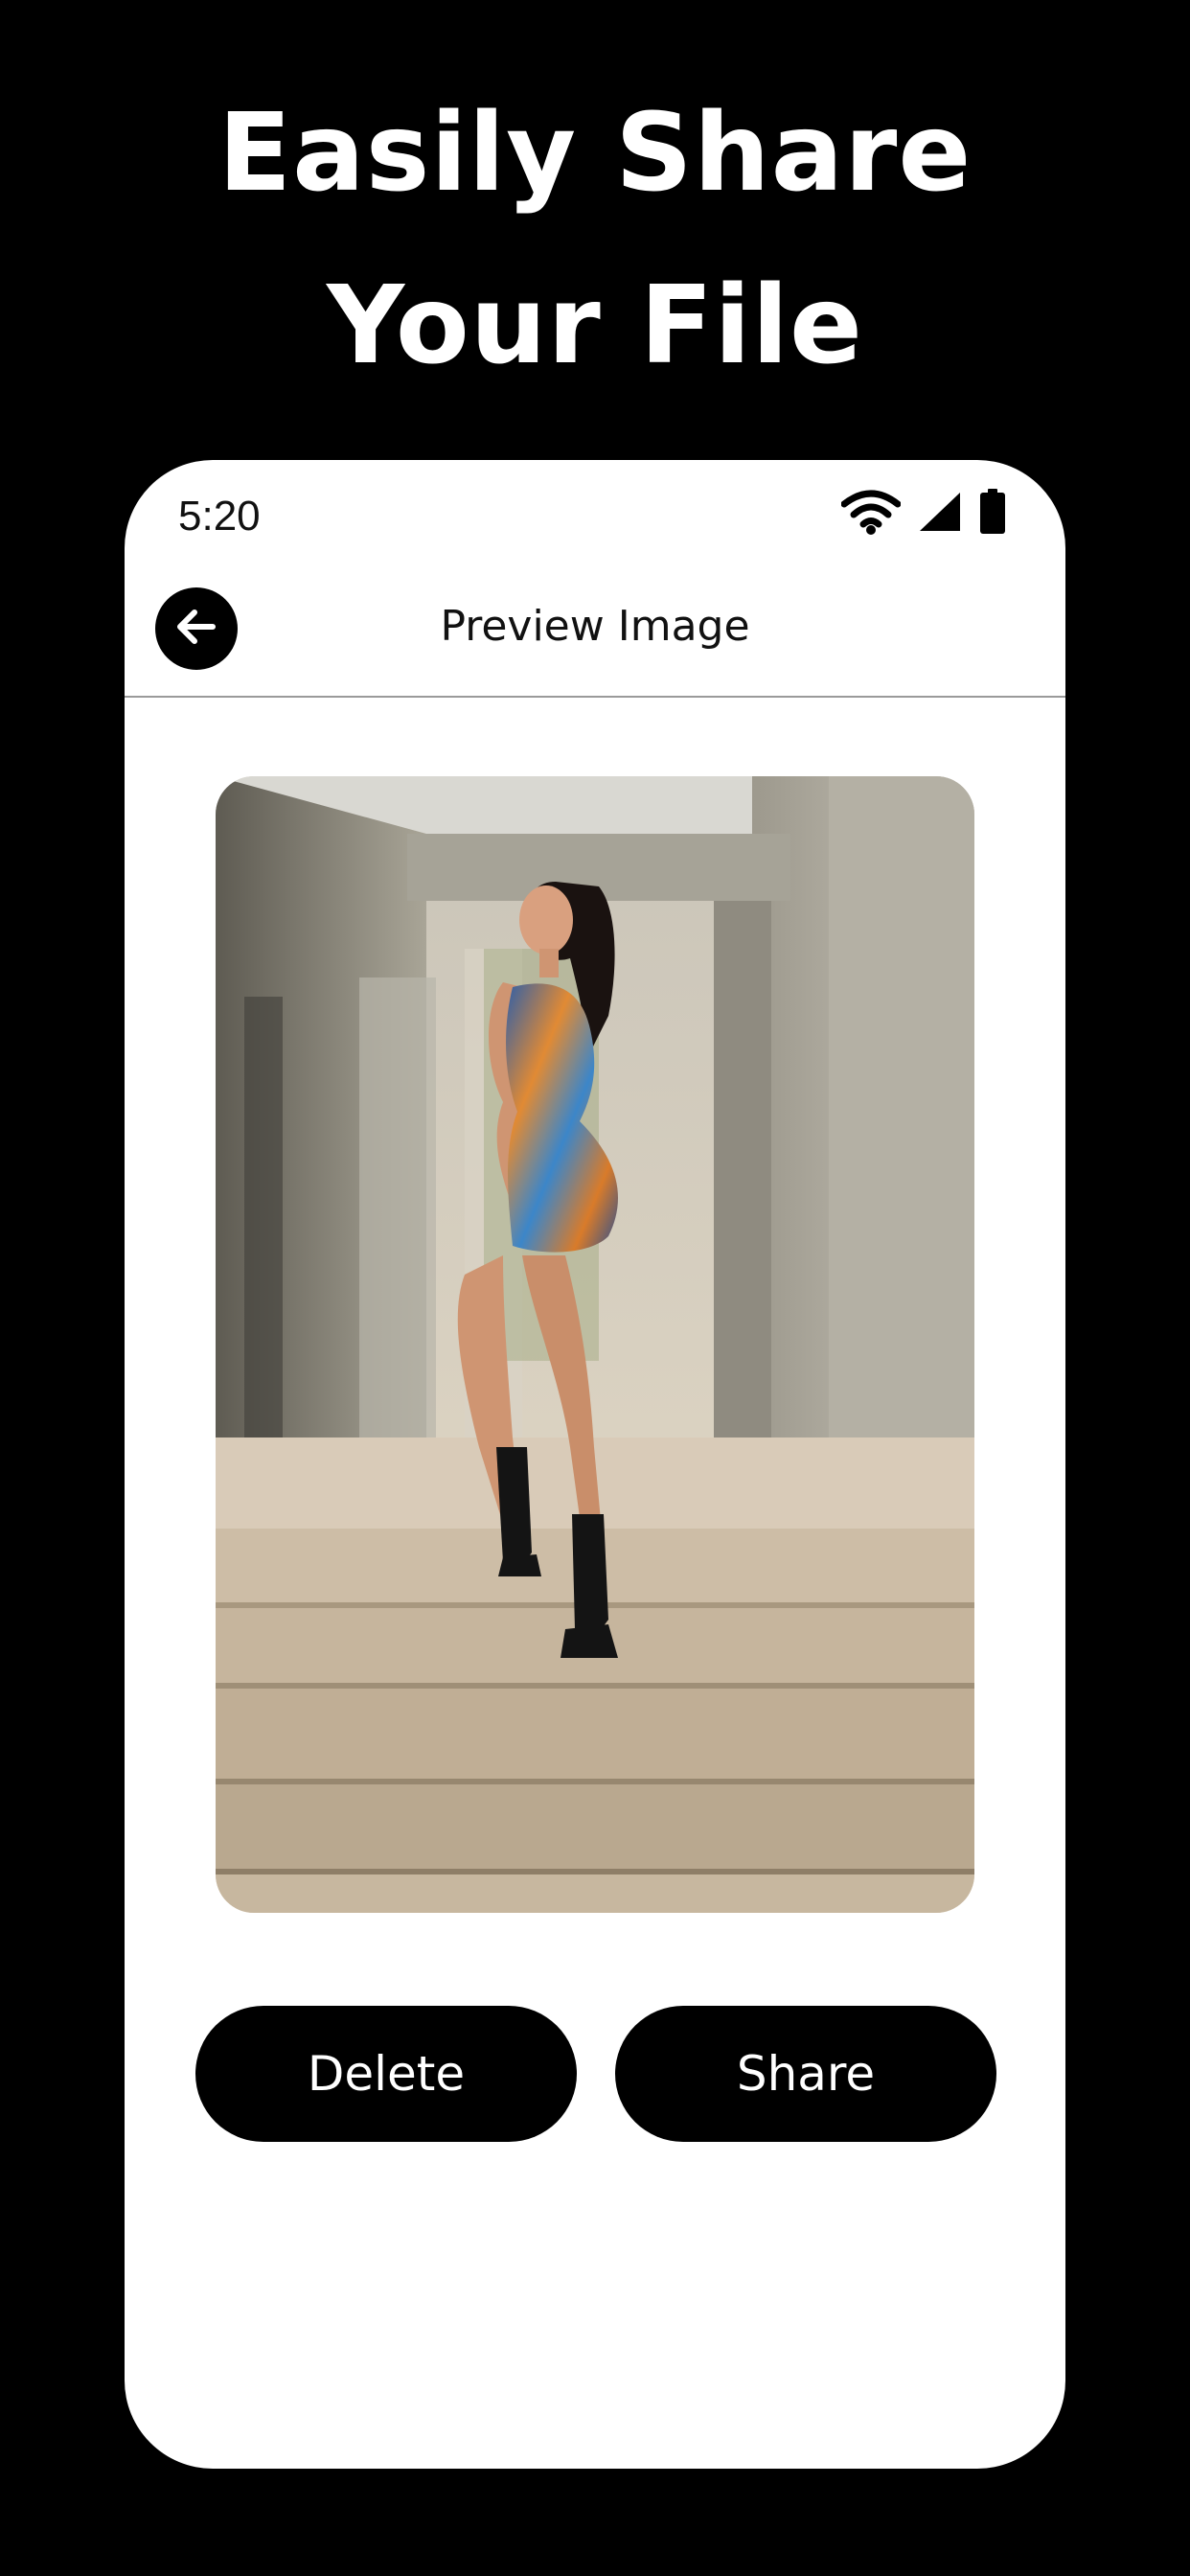 The image size is (1190, 2576). What do you see at coordinates (871, 514) in the screenshot?
I see `wifi-icon` at bounding box center [871, 514].